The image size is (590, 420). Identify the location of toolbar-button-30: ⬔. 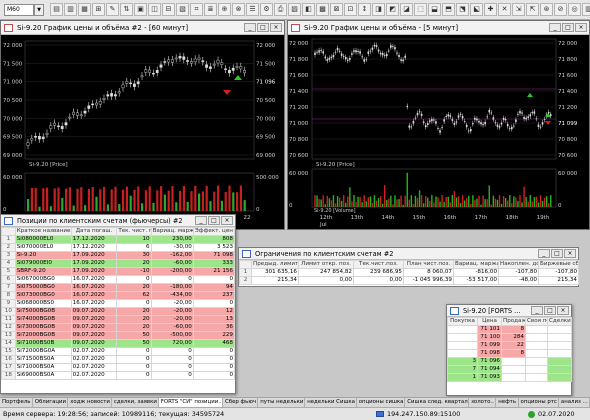
(462, 9).